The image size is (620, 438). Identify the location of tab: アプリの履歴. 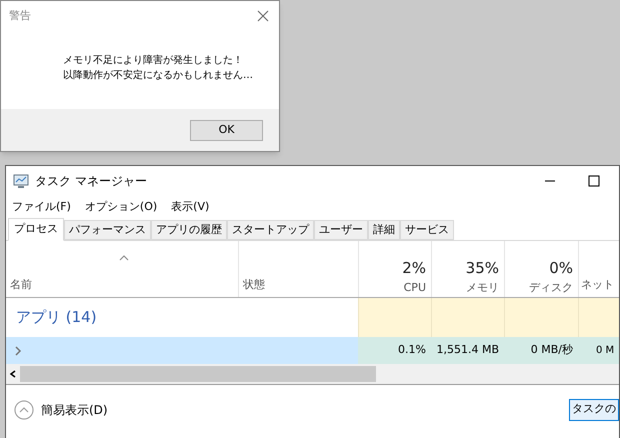
(189, 230).